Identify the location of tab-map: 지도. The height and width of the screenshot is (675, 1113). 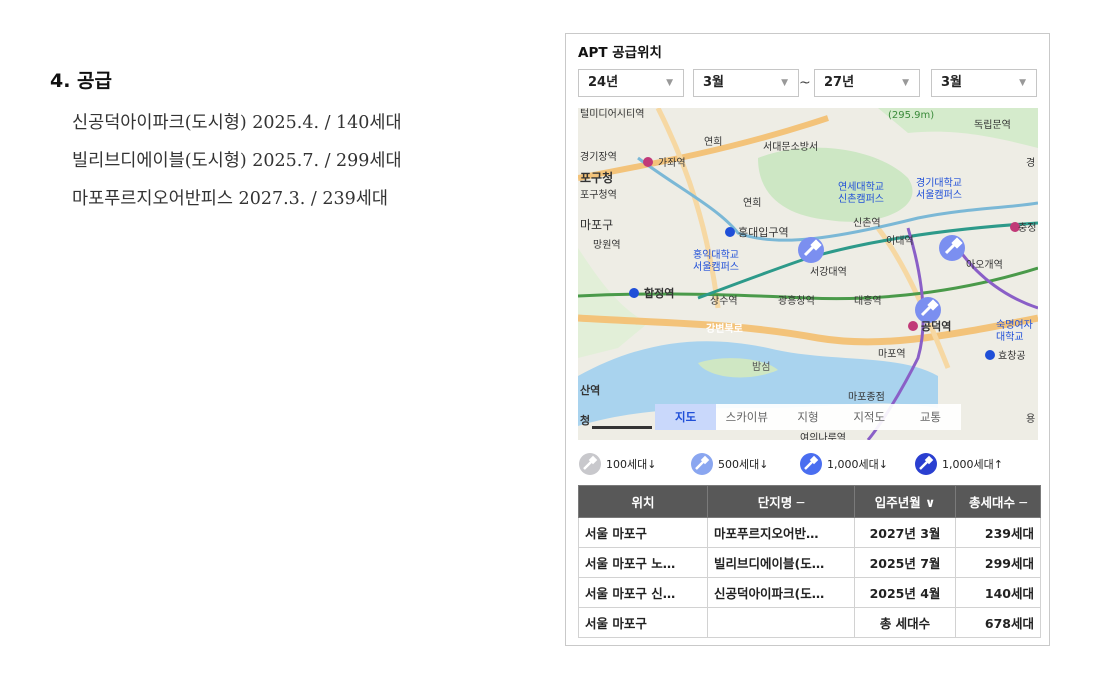
(686, 417).